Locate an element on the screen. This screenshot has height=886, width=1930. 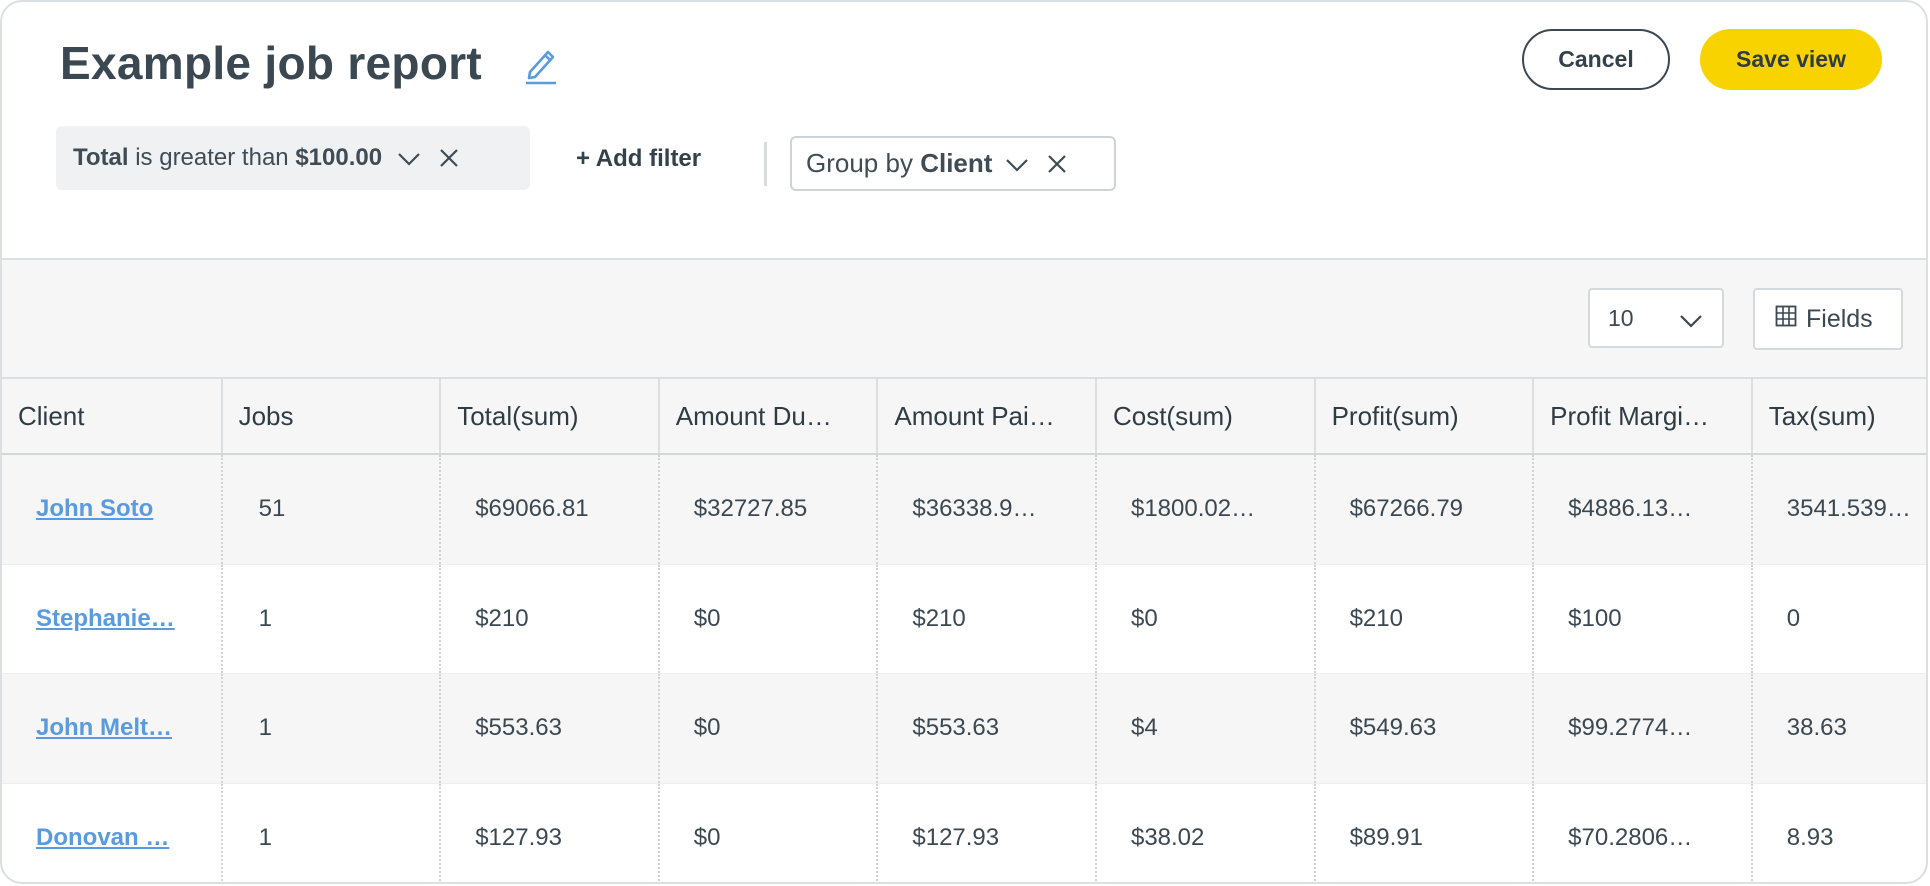
save-view-button: Save view is located at coordinates (1791, 59).